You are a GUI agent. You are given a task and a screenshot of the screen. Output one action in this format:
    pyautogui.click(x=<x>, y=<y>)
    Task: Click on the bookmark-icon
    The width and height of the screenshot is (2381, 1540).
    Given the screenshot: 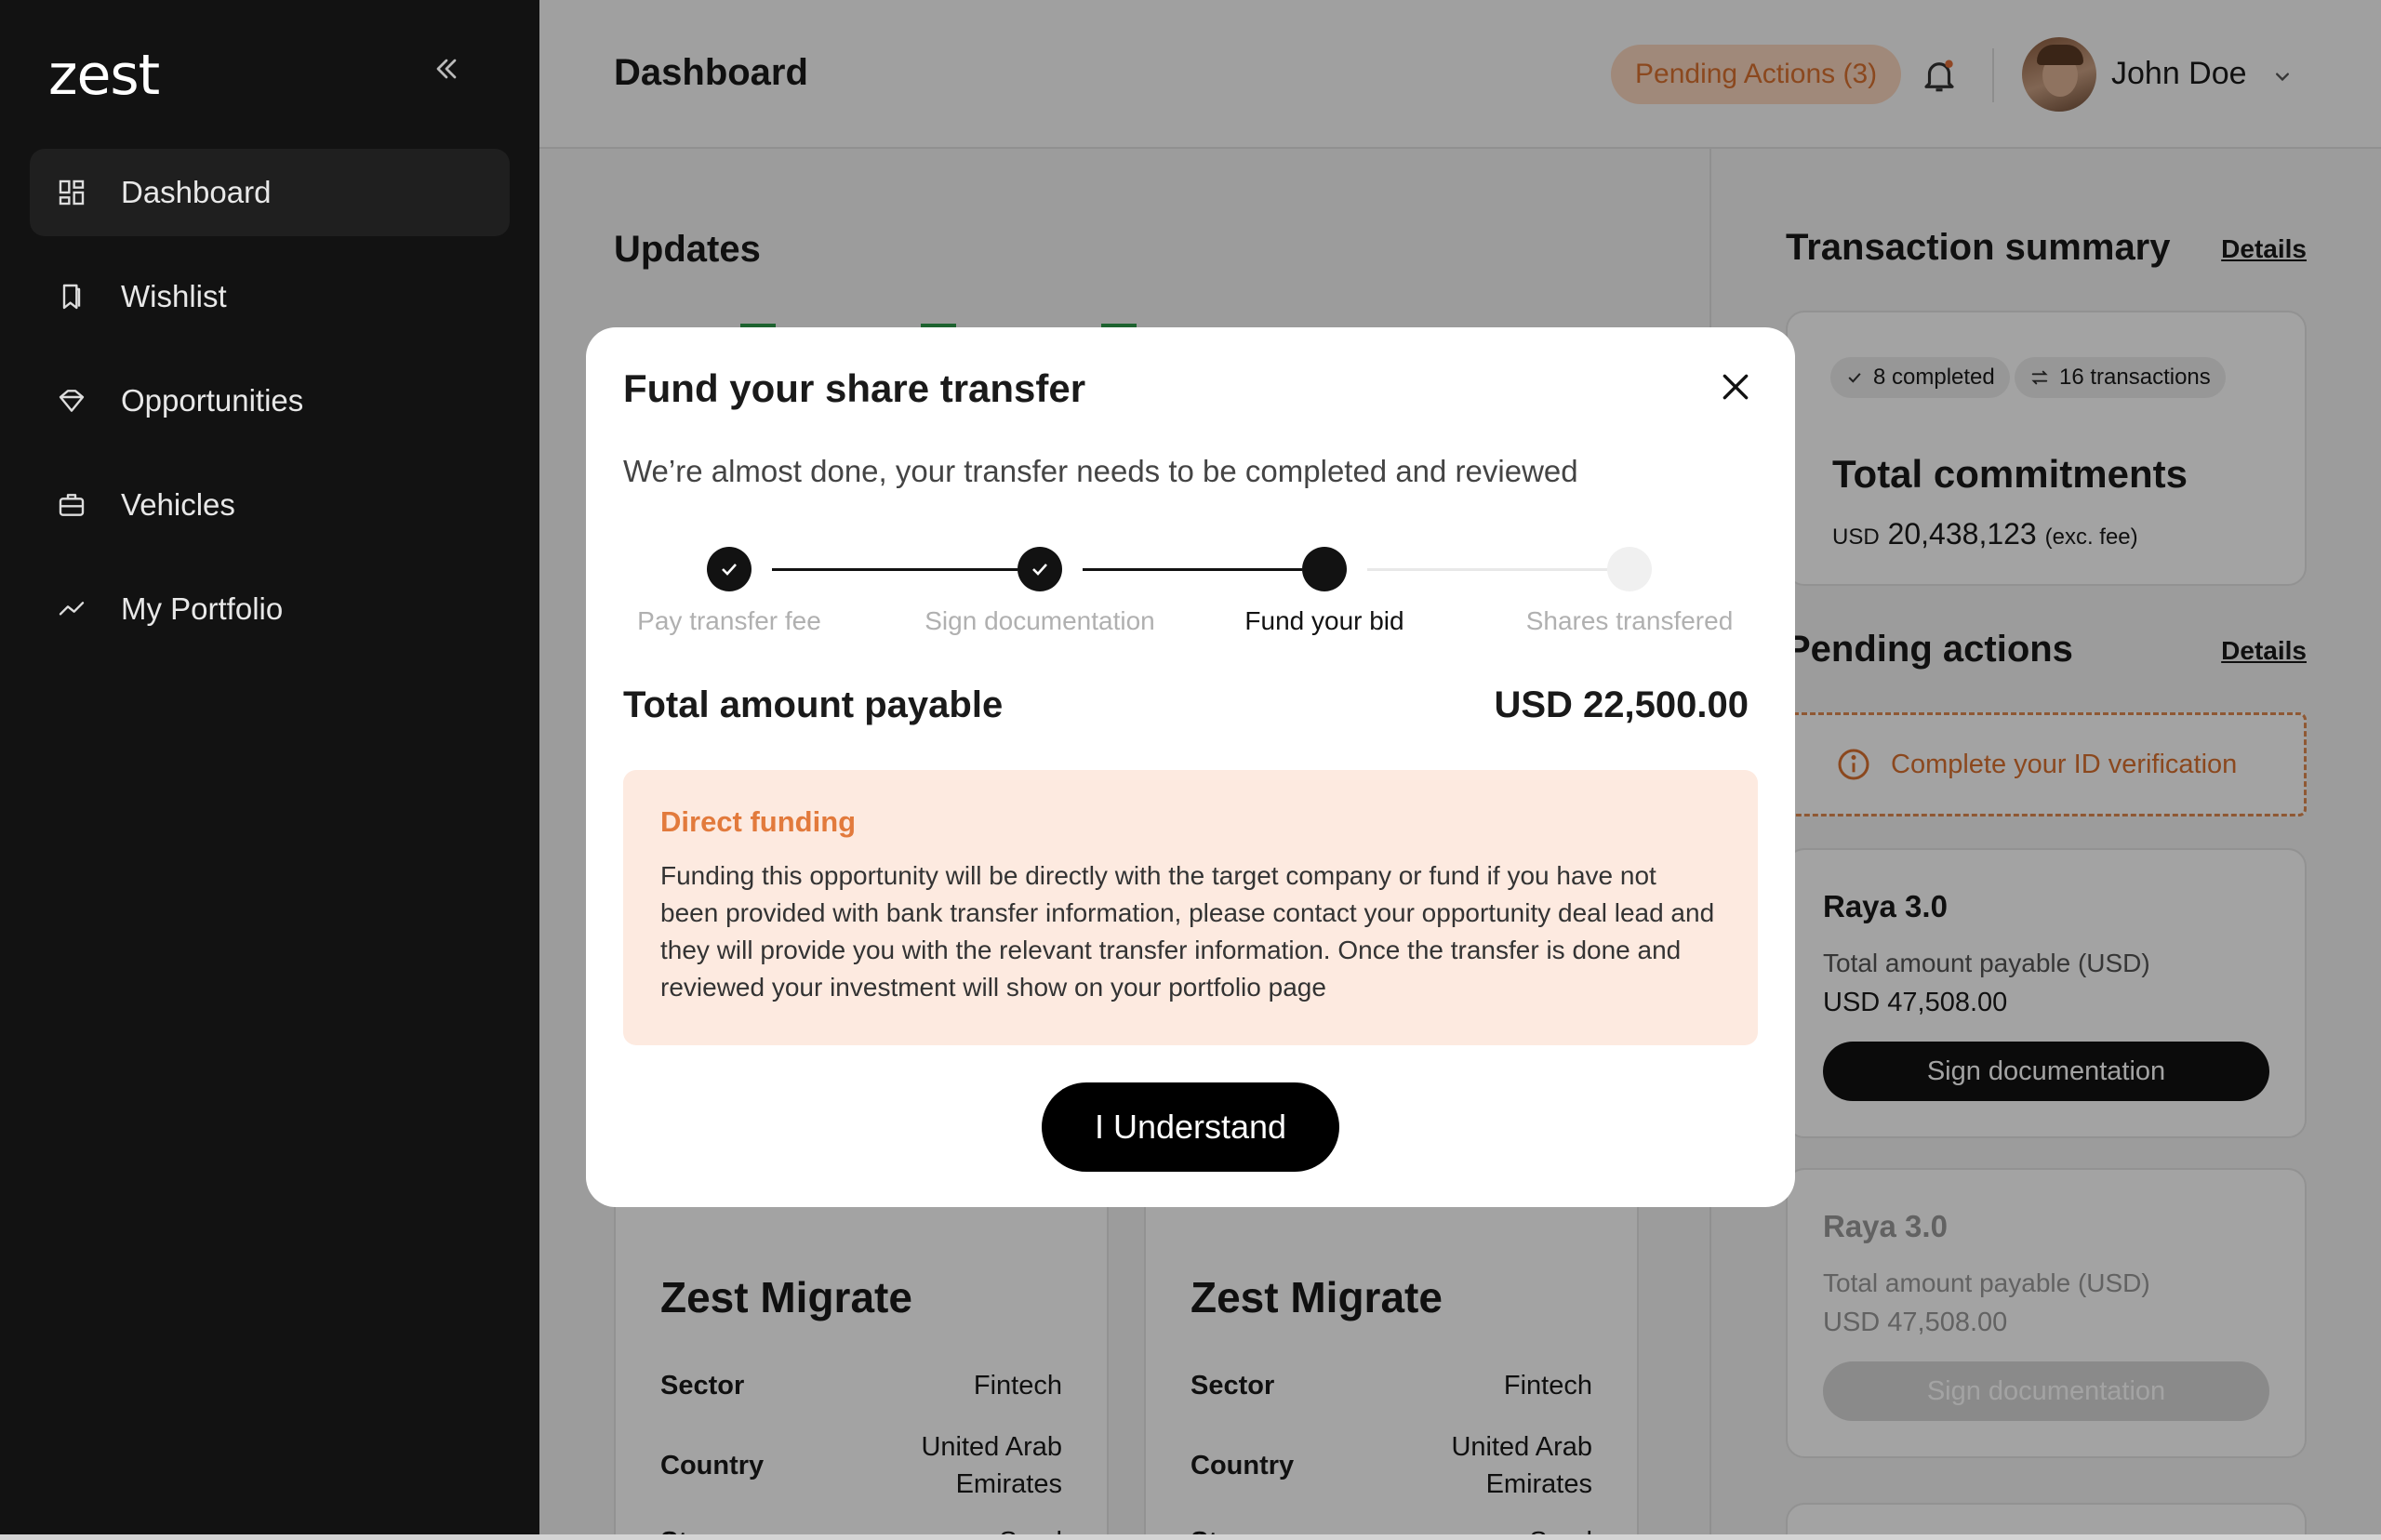 What is the action you would take?
    pyautogui.click(x=71, y=296)
    